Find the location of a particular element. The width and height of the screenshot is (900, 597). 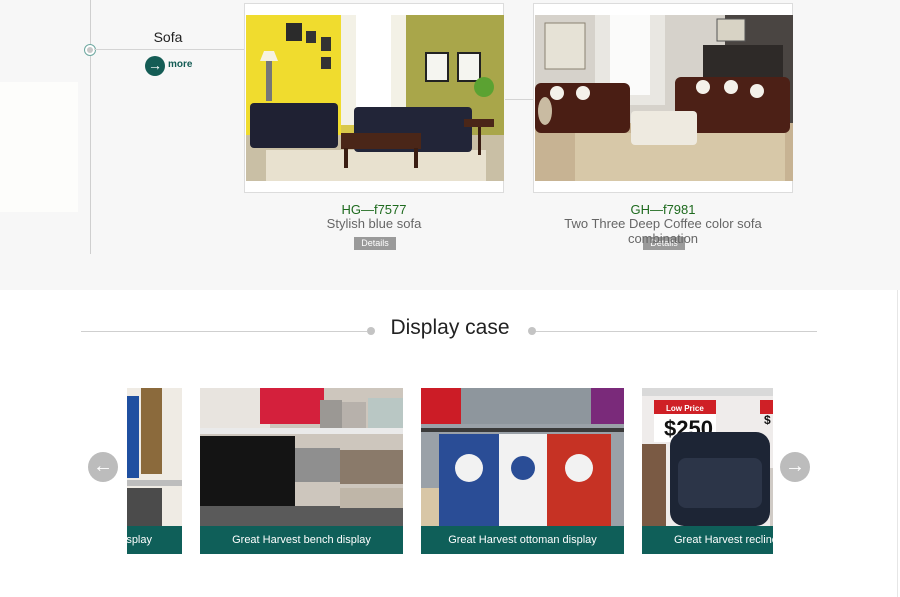

section-title: Display case is located at coordinates (450, 327).